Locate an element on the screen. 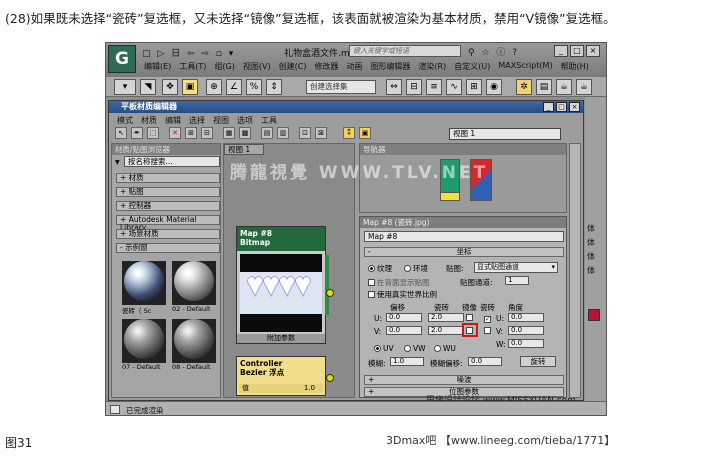 The width and height of the screenshot is (707, 458). w-angle-spinner: 0.0 is located at coordinates (526, 343).